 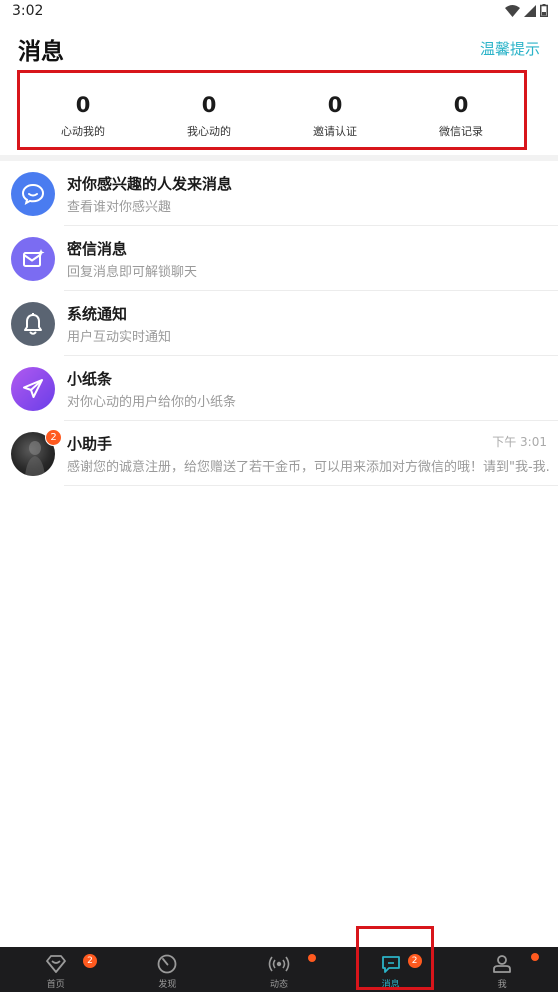 What do you see at coordinates (279, 193) in the screenshot?
I see `message-item-interested: 对你感兴趣的人发来消息 查看谁对你感兴趣` at bounding box center [279, 193].